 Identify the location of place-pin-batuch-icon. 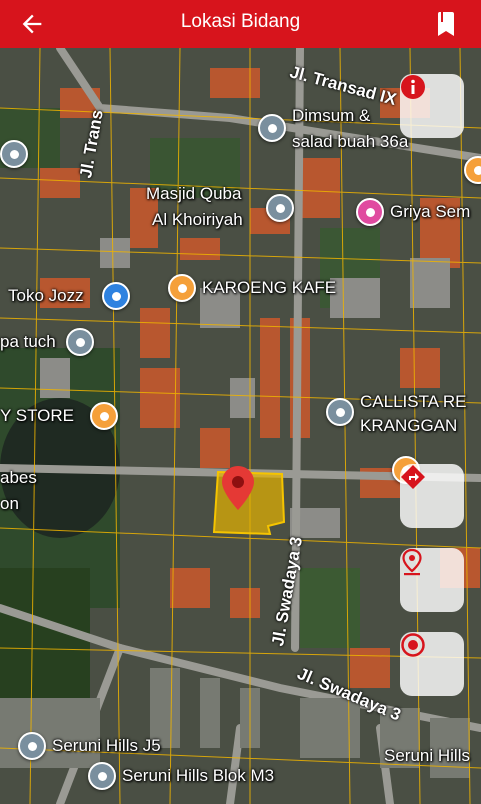
(80, 342).